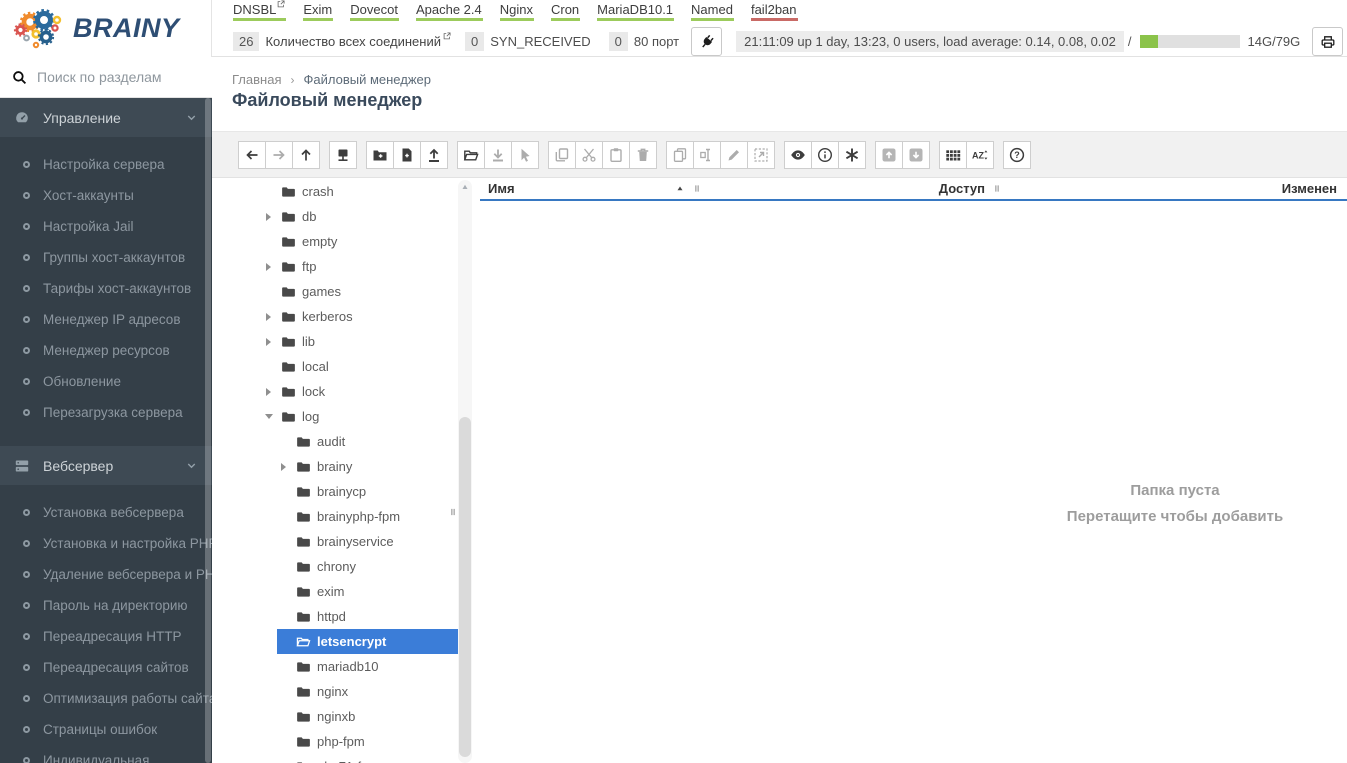  I want to click on decompress-button, so click(916, 154).